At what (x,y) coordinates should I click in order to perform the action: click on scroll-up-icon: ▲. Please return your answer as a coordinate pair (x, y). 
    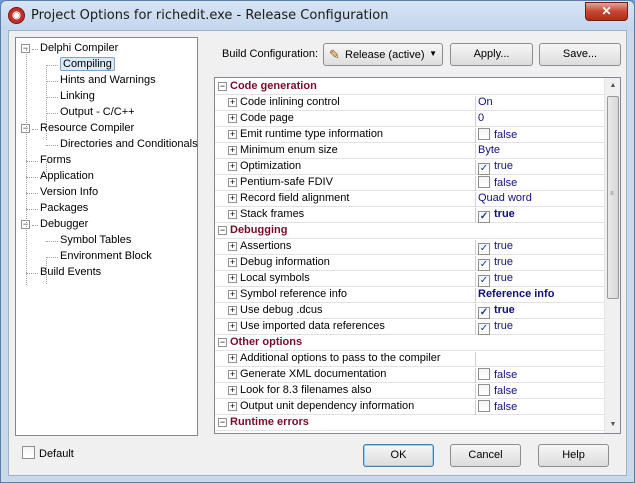
    Looking at the image, I should click on (612, 86).